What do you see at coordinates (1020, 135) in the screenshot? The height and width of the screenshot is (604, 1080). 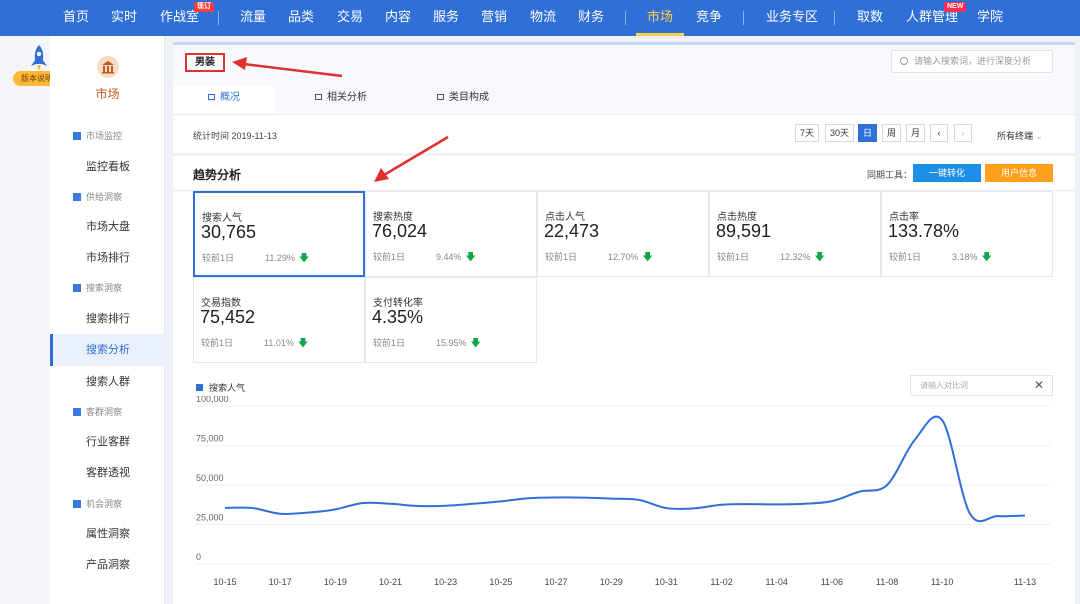 I see `terminal-select: 所有终端 ⌄` at bounding box center [1020, 135].